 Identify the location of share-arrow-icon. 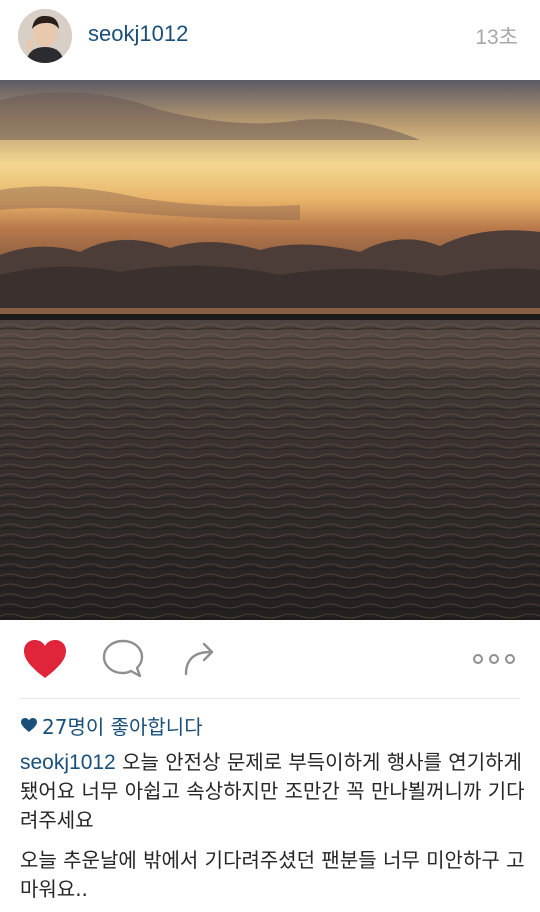
(199, 659).